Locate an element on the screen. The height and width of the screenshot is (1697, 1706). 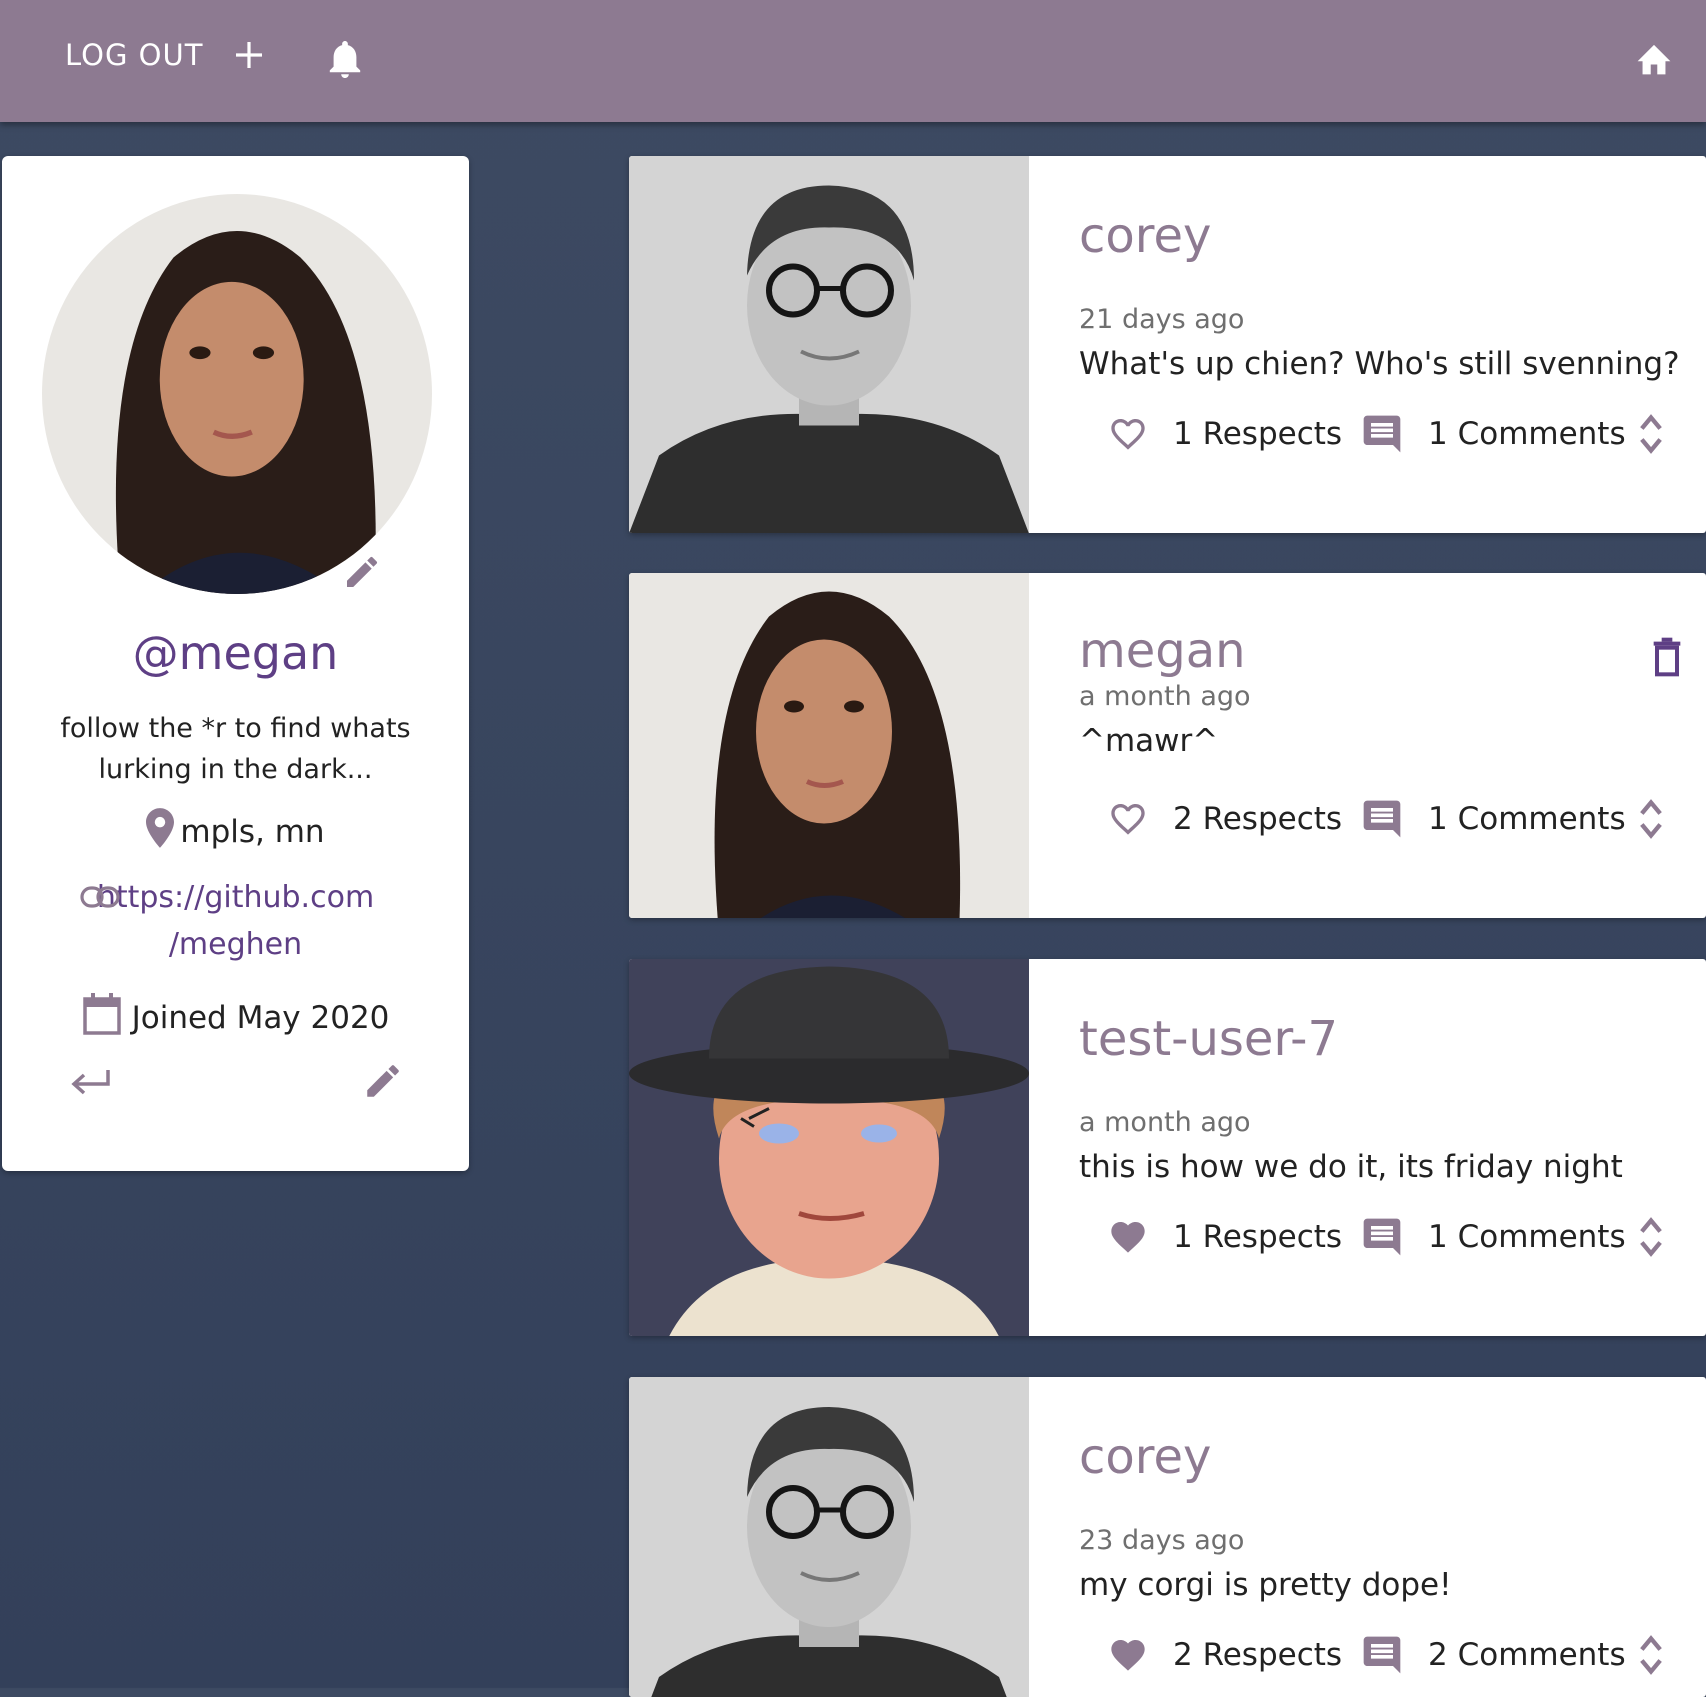
location-pin-icon is located at coordinates (160, 828).